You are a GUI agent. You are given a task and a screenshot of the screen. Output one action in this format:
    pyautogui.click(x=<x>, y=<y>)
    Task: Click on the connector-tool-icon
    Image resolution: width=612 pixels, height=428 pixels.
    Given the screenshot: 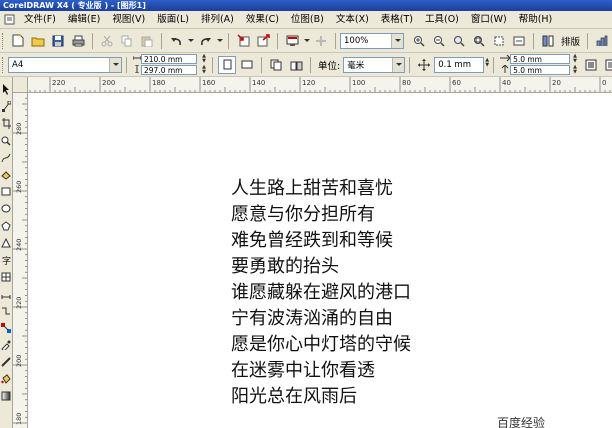 What is the action you would take?
    pyautogui.click(x=6, y=310)
    